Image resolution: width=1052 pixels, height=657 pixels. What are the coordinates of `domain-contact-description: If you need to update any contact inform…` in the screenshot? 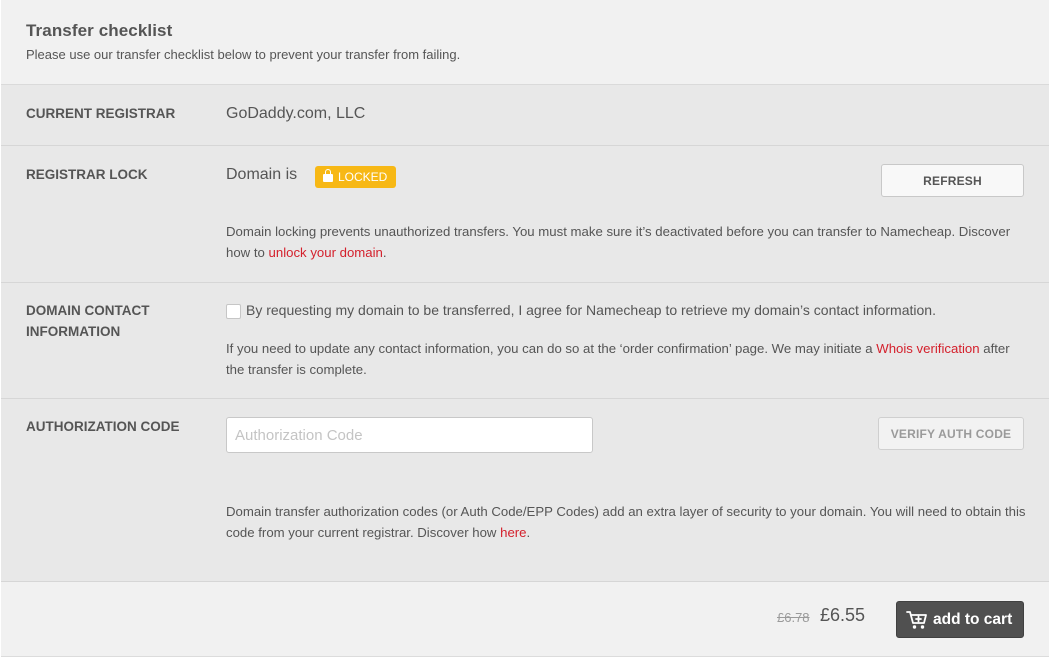 It's located at (626, 359).